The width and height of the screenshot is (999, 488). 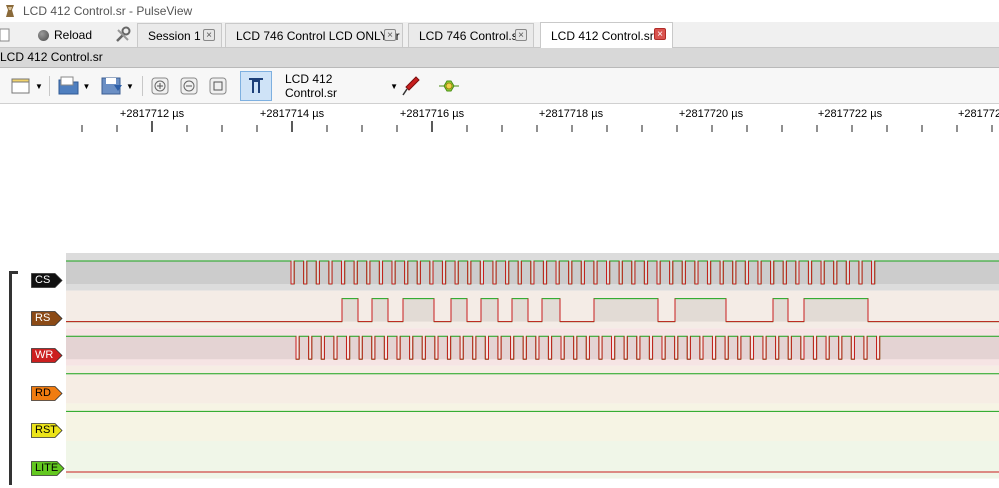 I want to click on channel-name: RST, so click(x=46, y=430).